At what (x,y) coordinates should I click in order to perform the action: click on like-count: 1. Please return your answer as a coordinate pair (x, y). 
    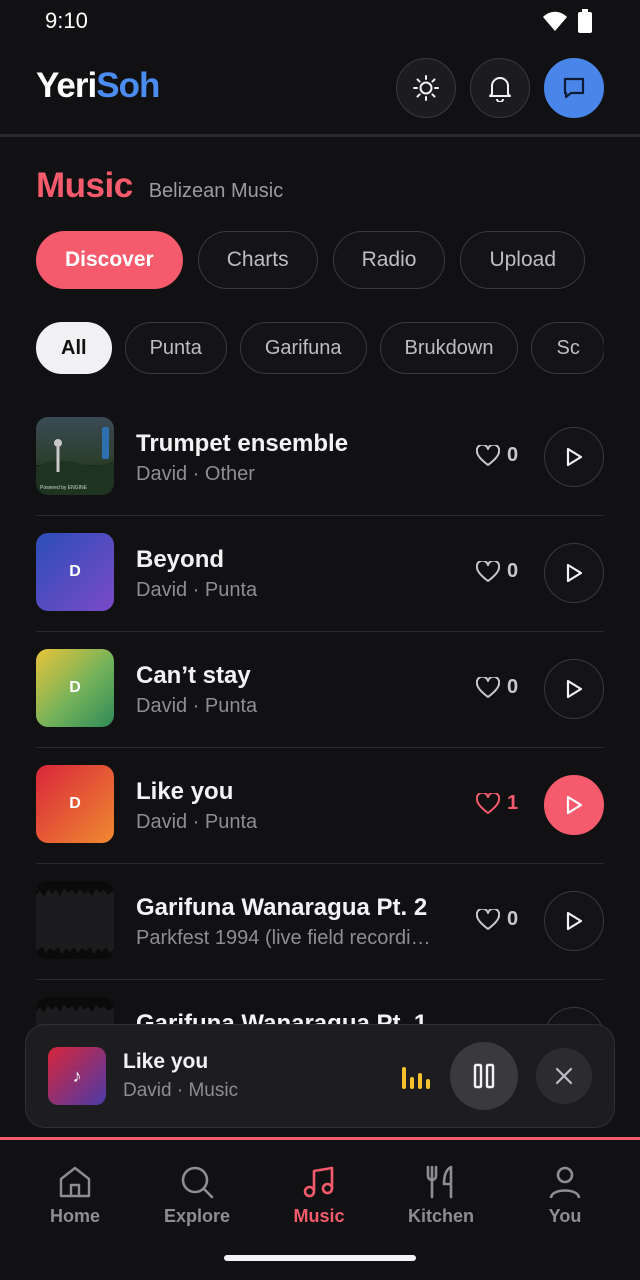
    Looking at the image, I should click on (513, 803).